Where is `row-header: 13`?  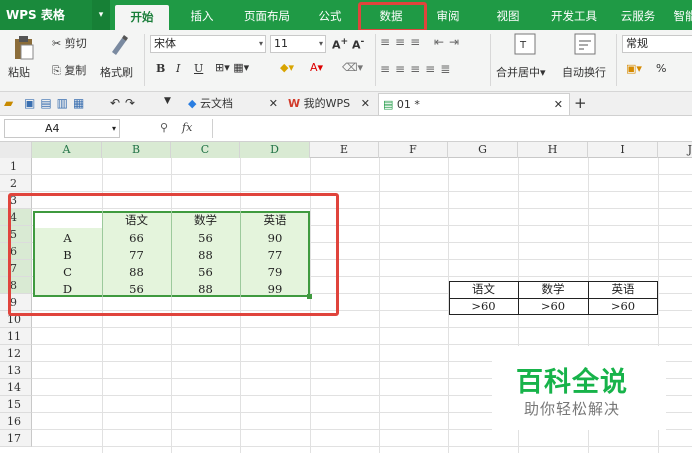 row-header: 13 is located at coordinates (16, 370).